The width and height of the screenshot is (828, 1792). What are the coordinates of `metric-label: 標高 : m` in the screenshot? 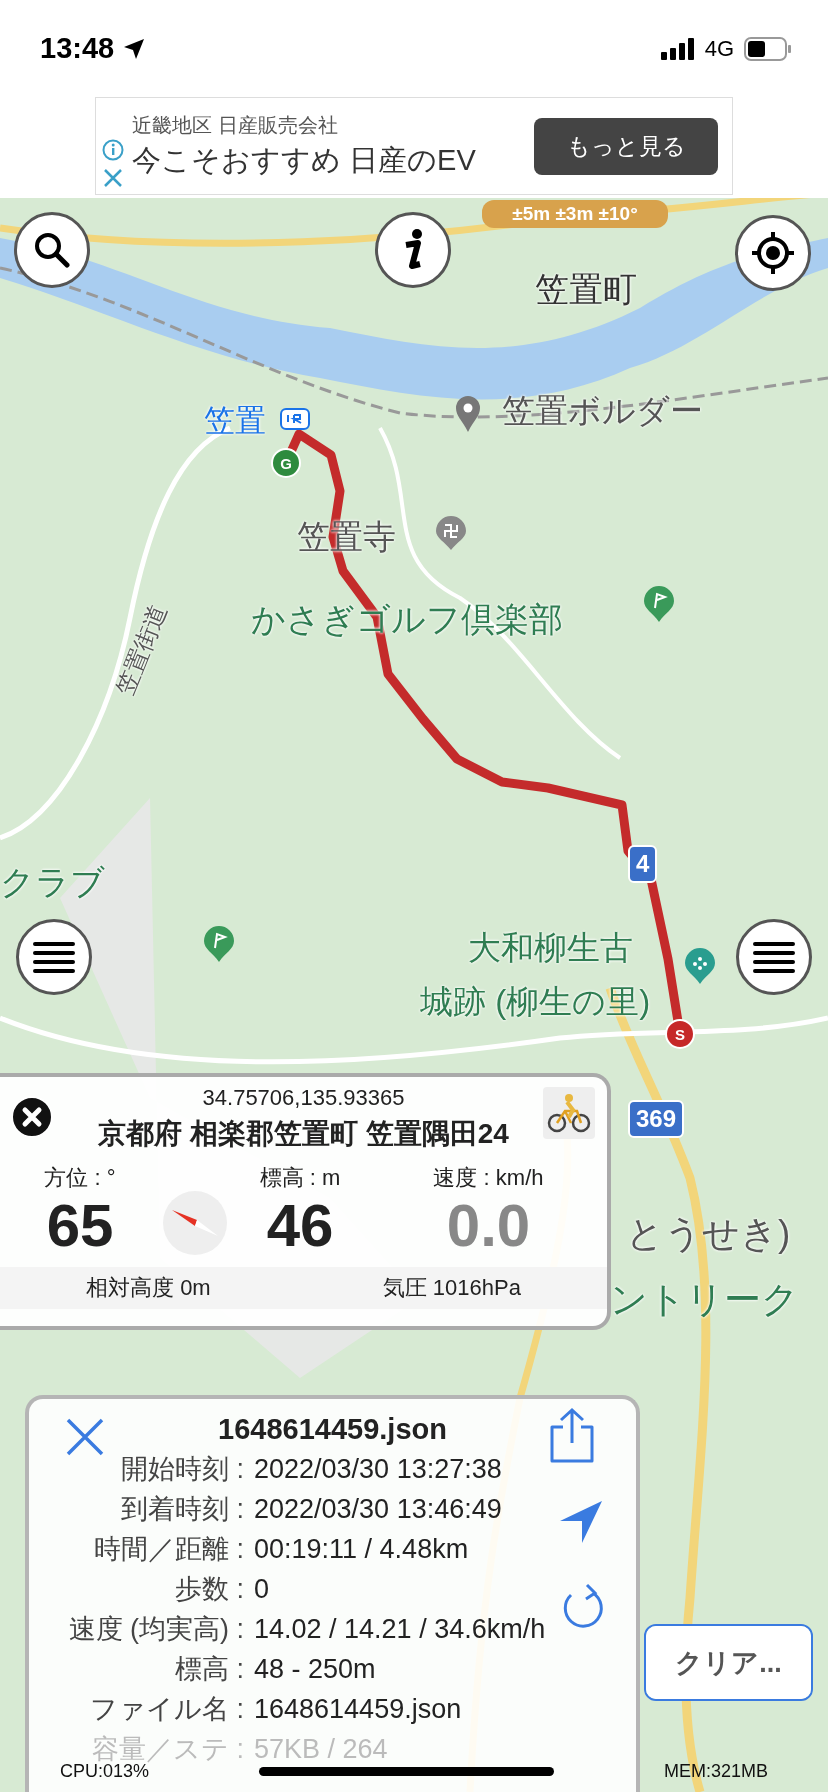 It's located at (300, 1178).